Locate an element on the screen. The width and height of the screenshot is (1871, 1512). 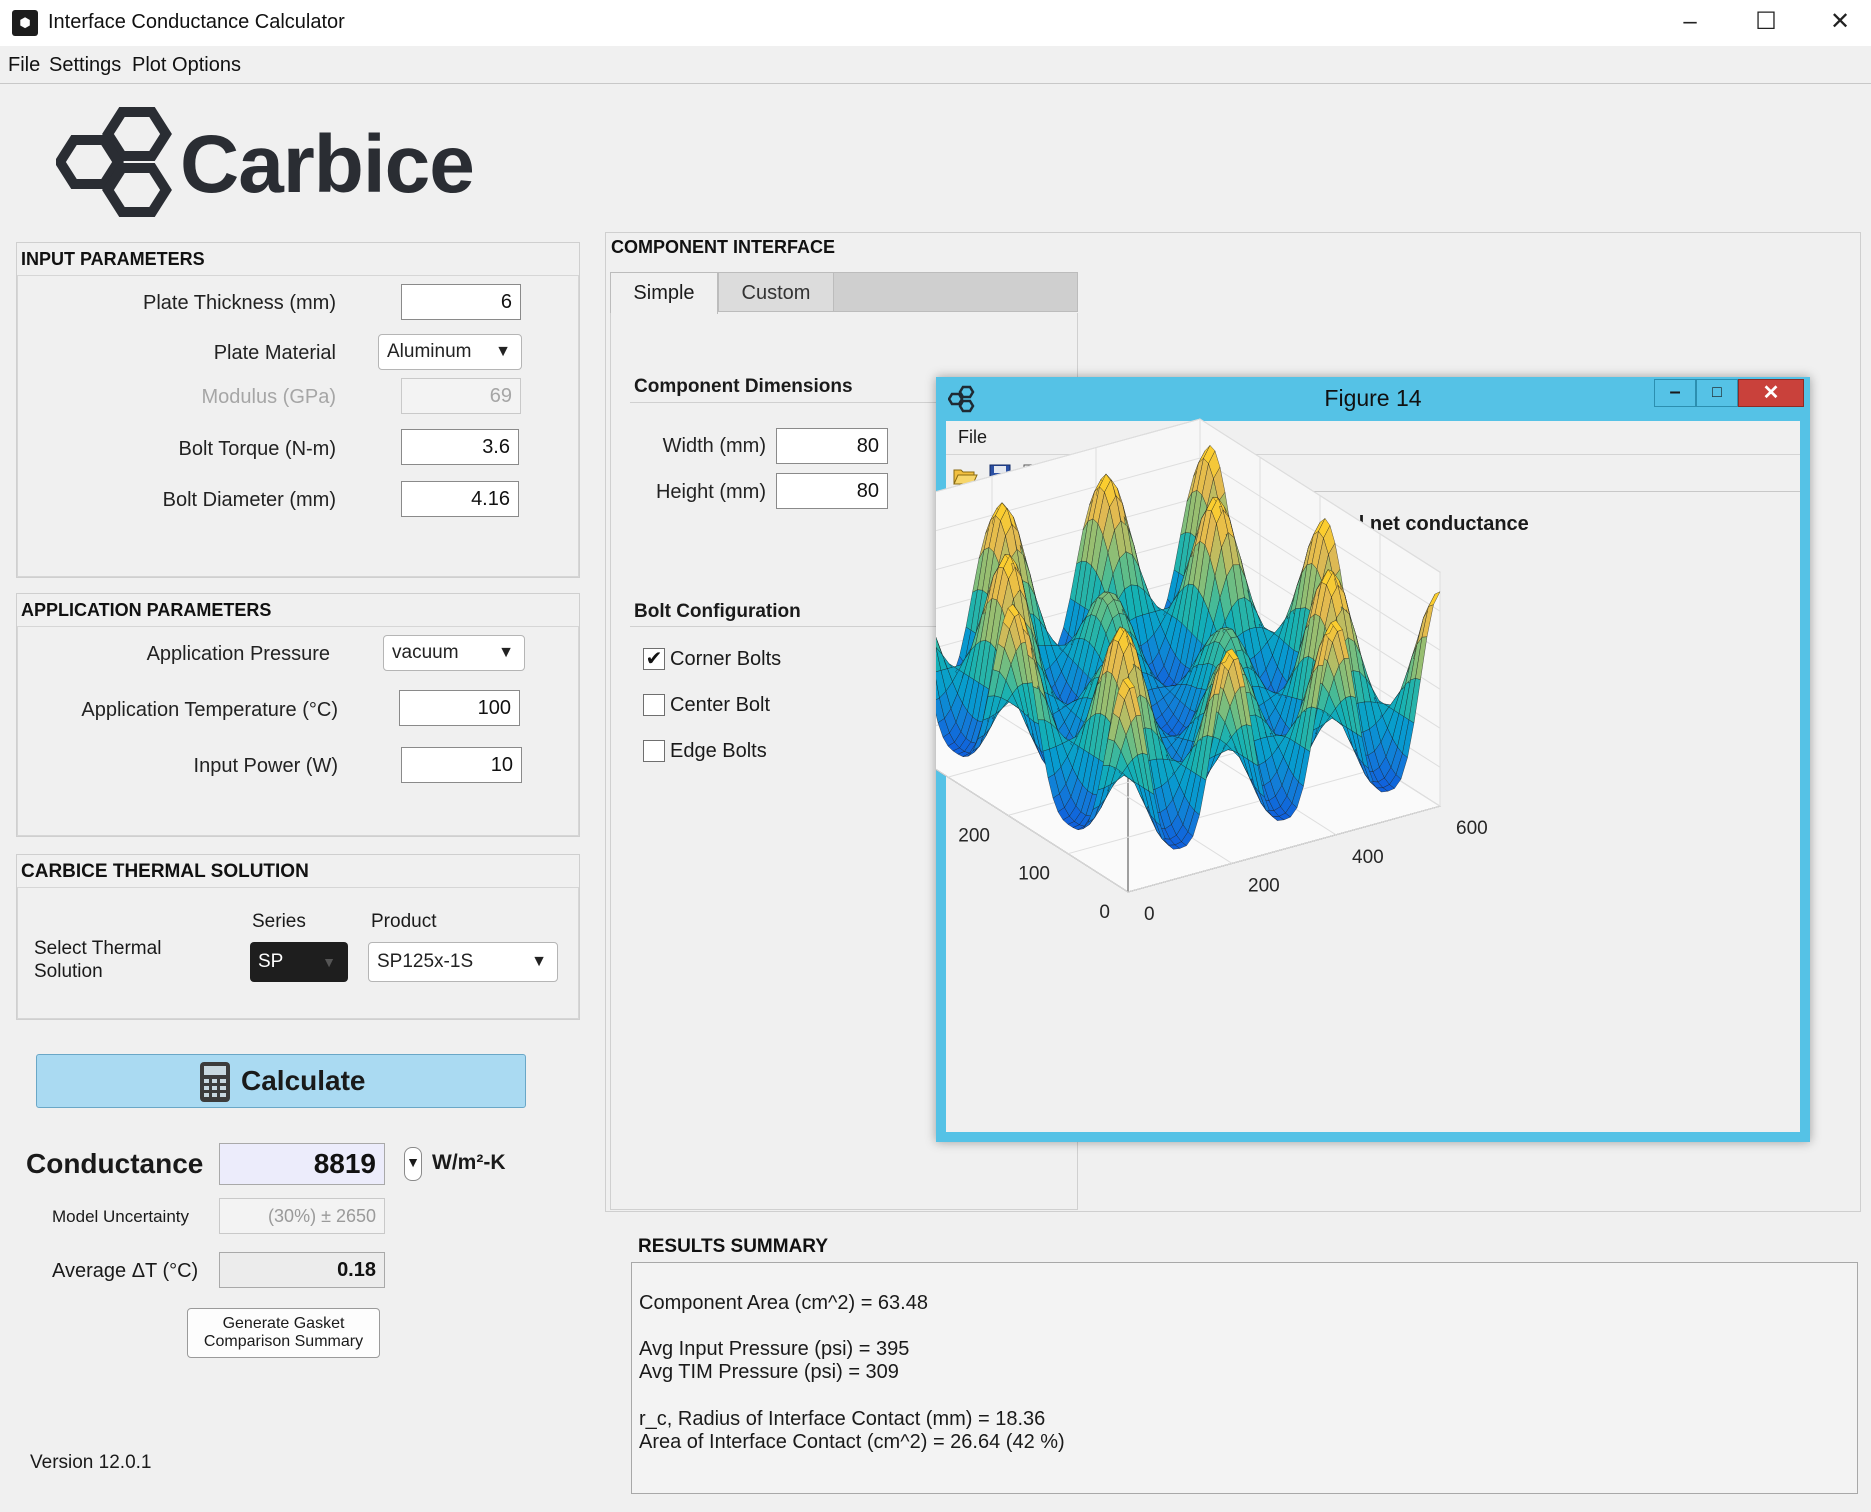
application-temperature-label: Application Temperature (°C) is located at coordinates (209, 710).